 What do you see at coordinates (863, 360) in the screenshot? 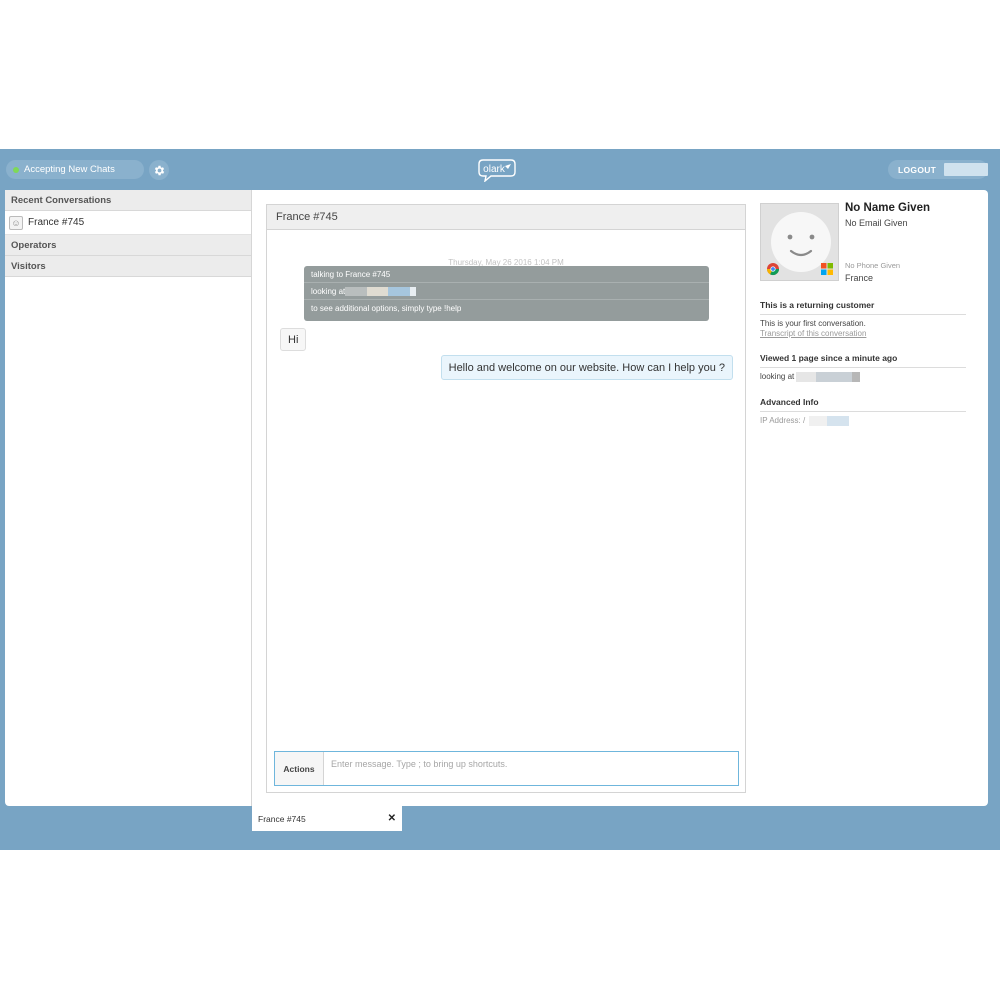
I see `pages-viewed-title: Viewed 1 page since a minute ago` at bounding box center [863, 360].